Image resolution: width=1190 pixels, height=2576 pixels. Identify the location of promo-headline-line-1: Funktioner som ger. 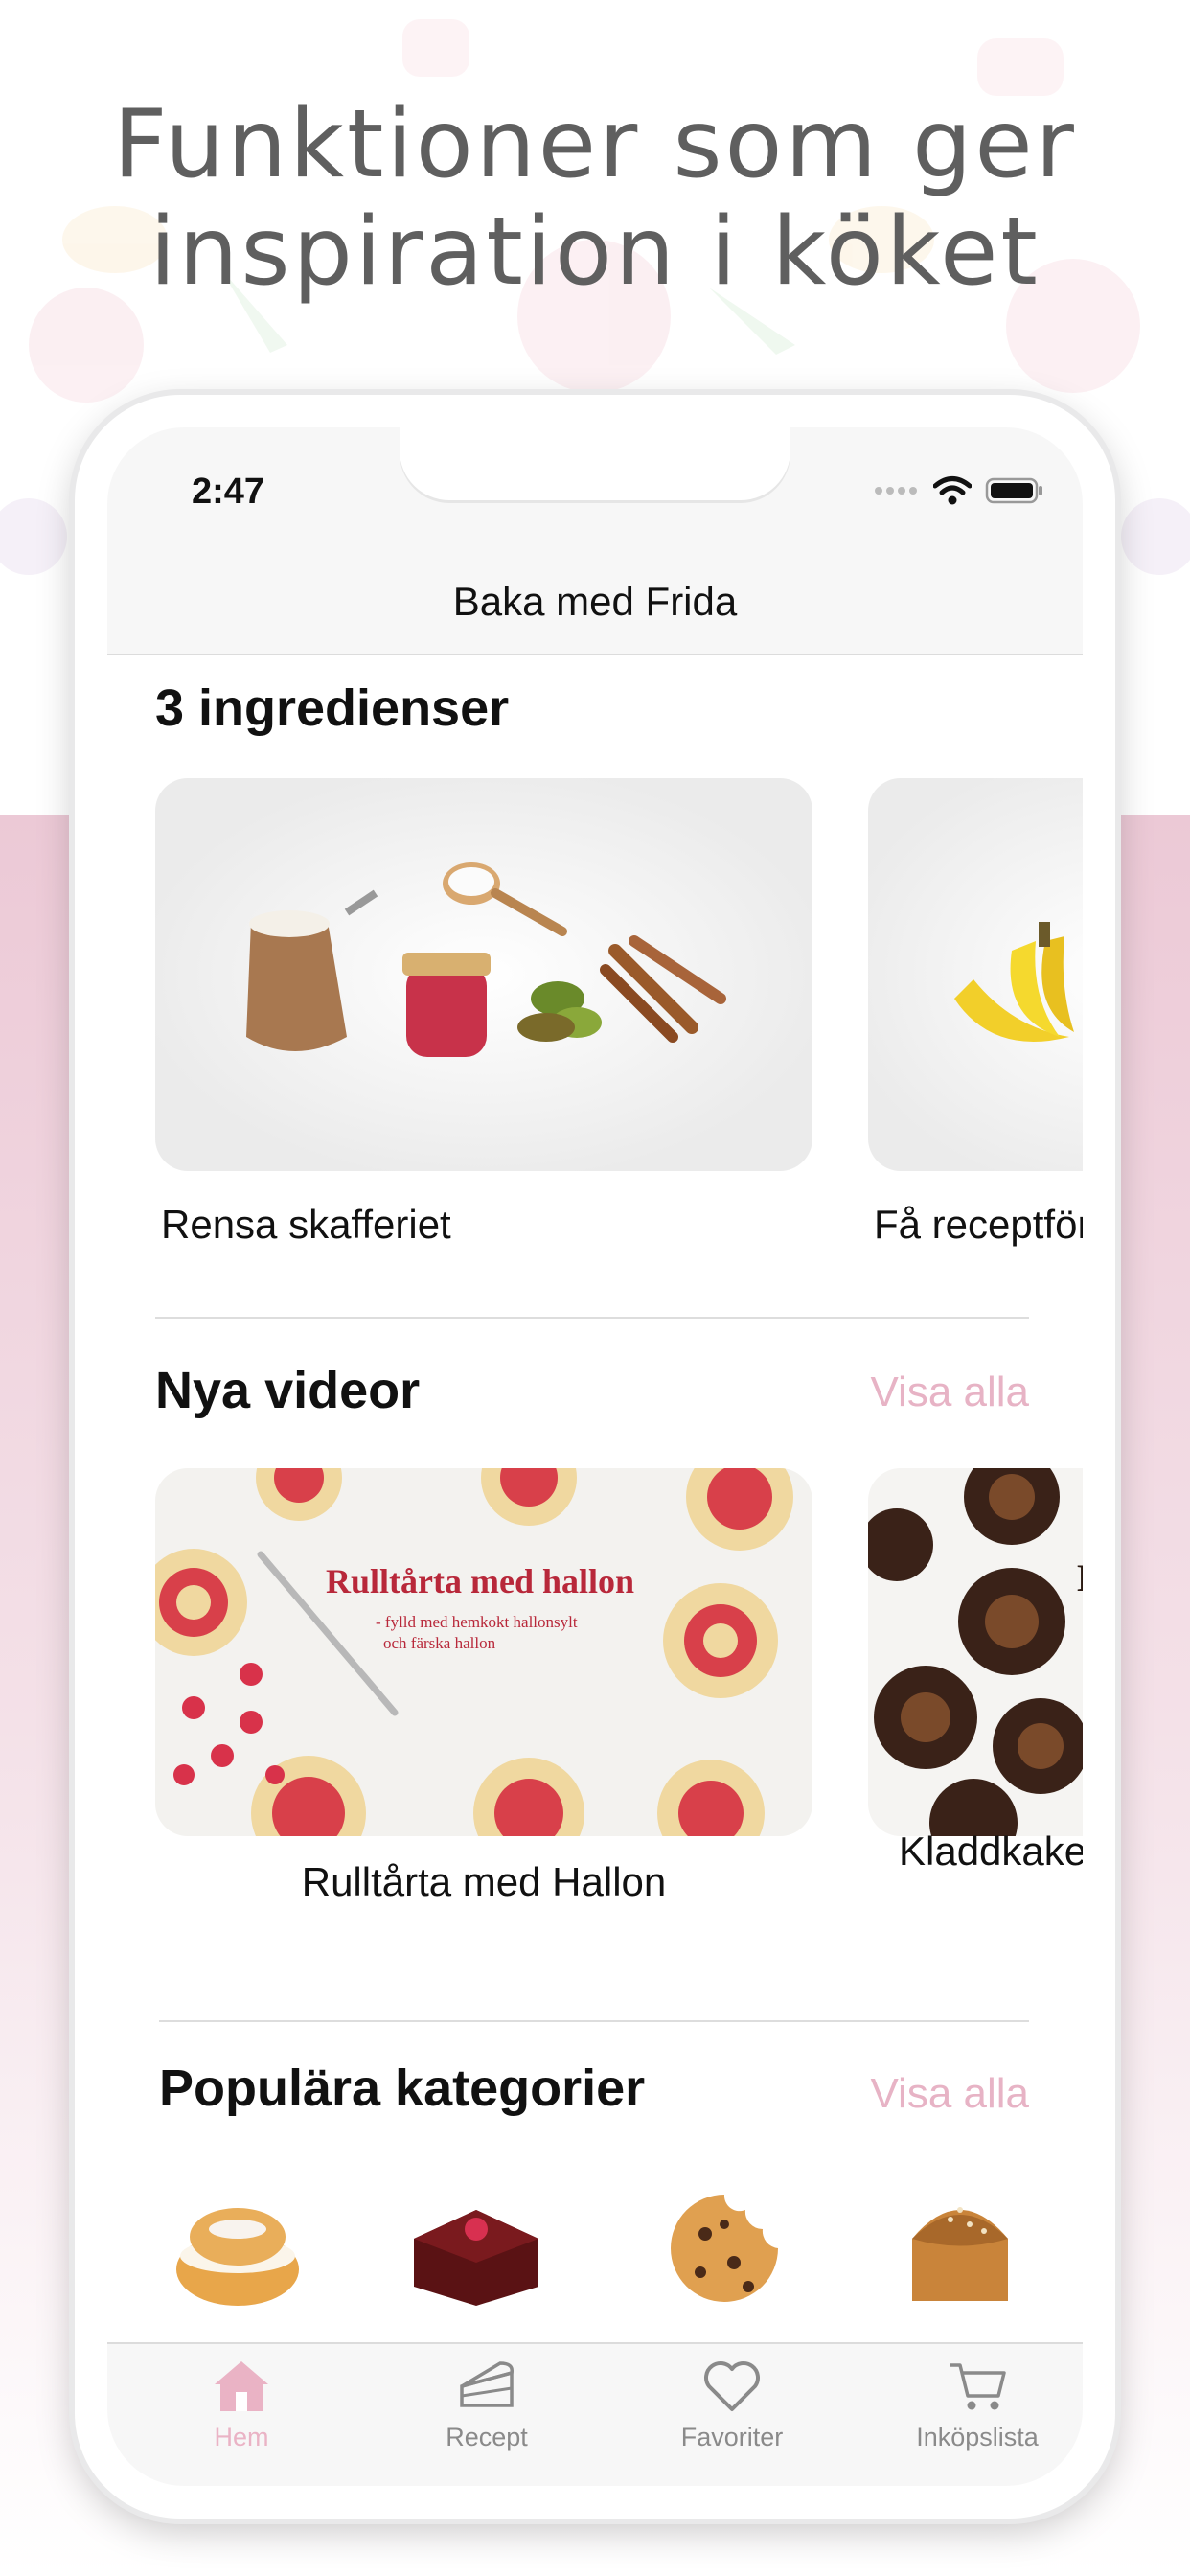
(595, 144).